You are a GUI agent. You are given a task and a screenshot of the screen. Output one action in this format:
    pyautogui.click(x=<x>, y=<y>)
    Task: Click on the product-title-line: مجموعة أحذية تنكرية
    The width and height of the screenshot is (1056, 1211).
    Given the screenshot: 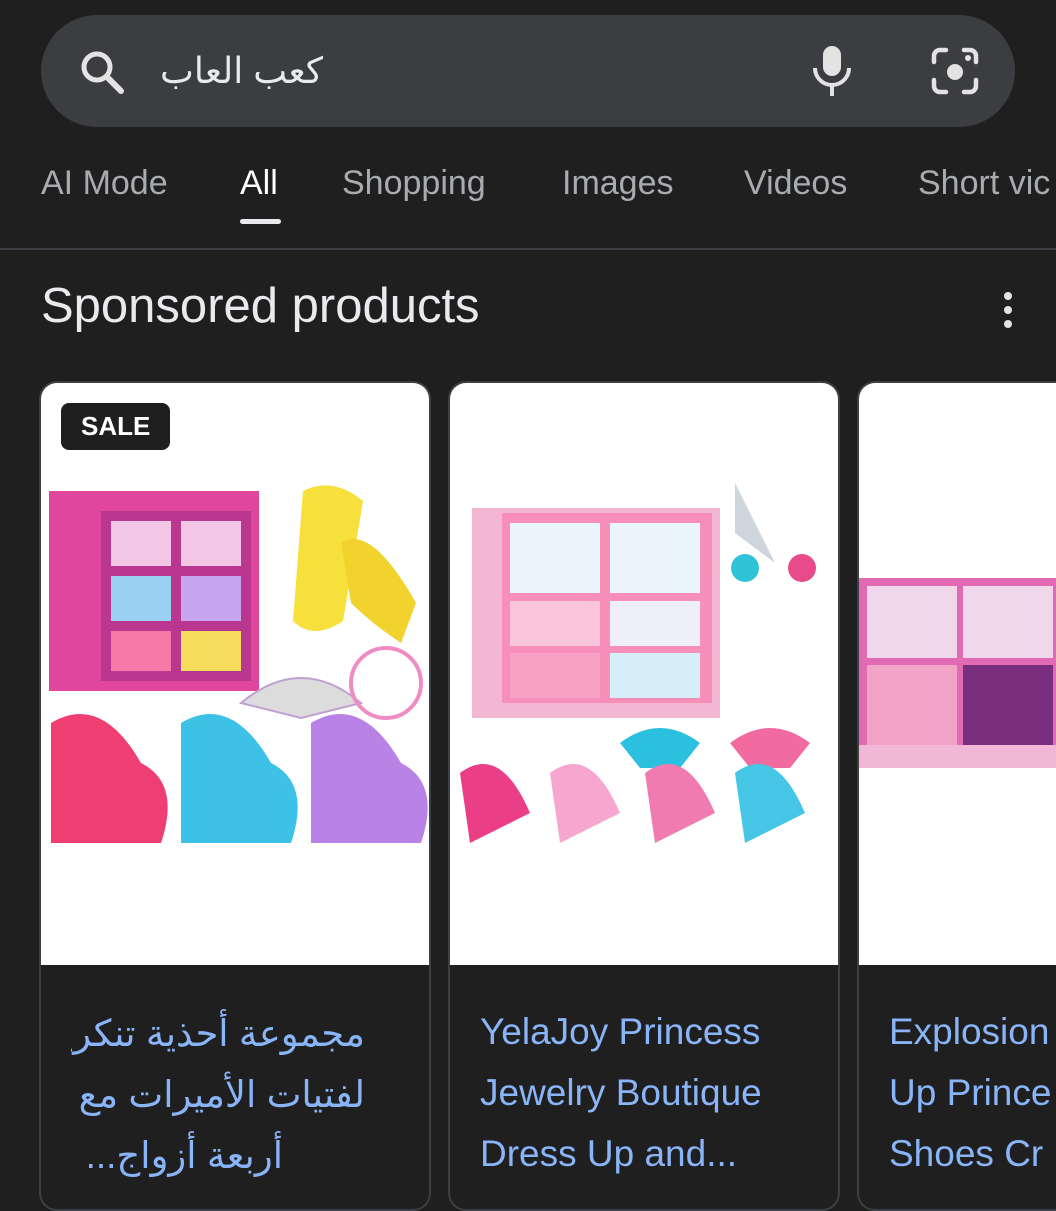 What is the action you would take?
    pyautogui.click(x=218, y=1033)
    